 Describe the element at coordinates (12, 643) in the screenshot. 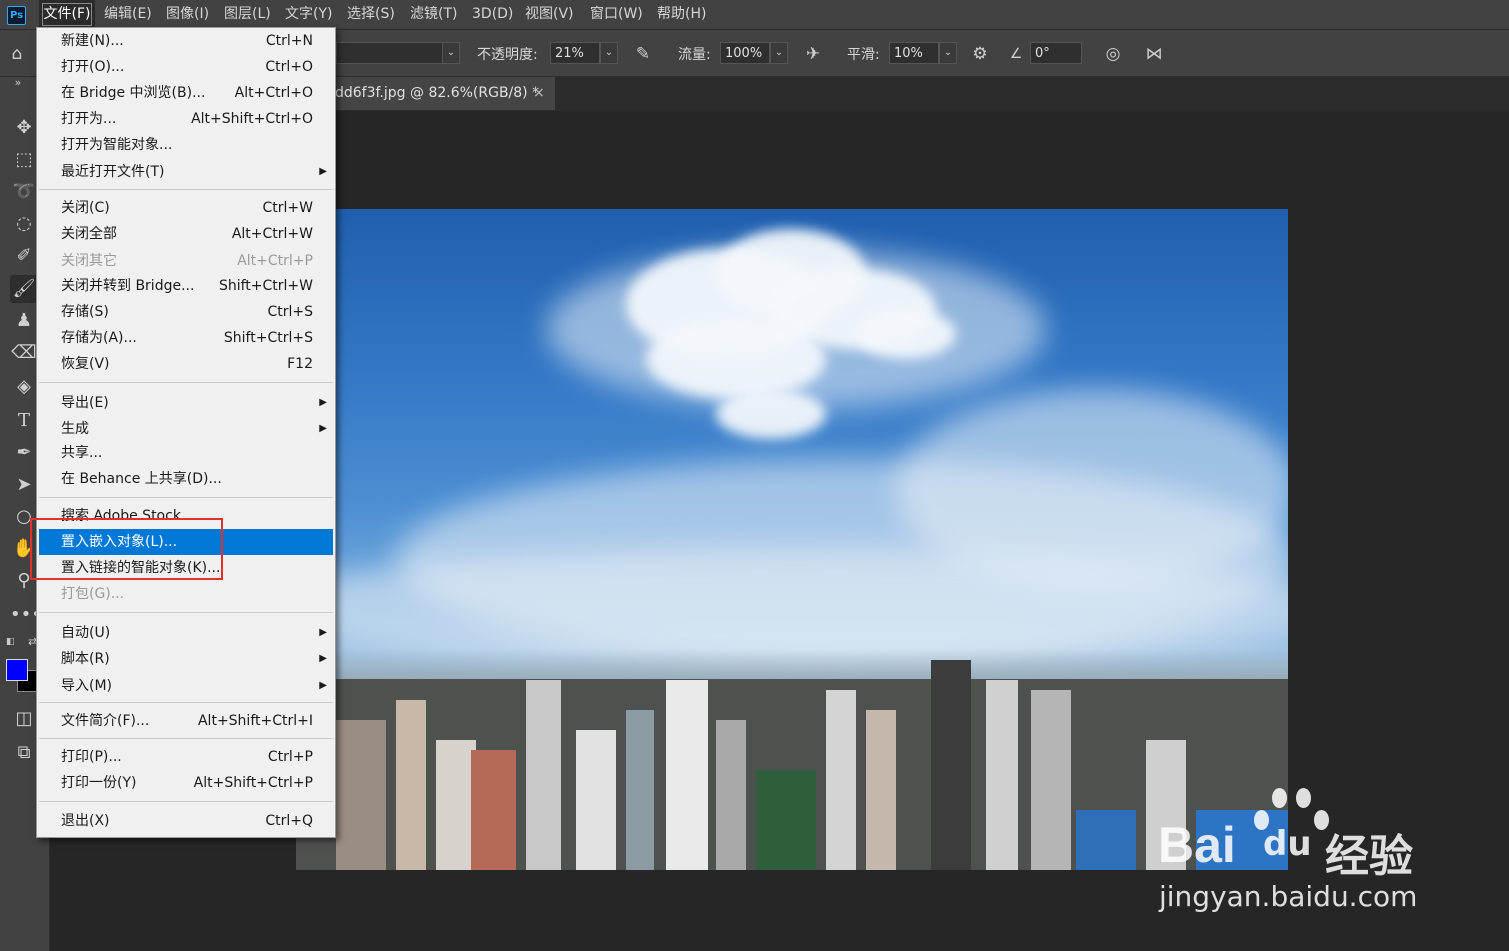

I see `default-colors-icon: ◧` at that location.